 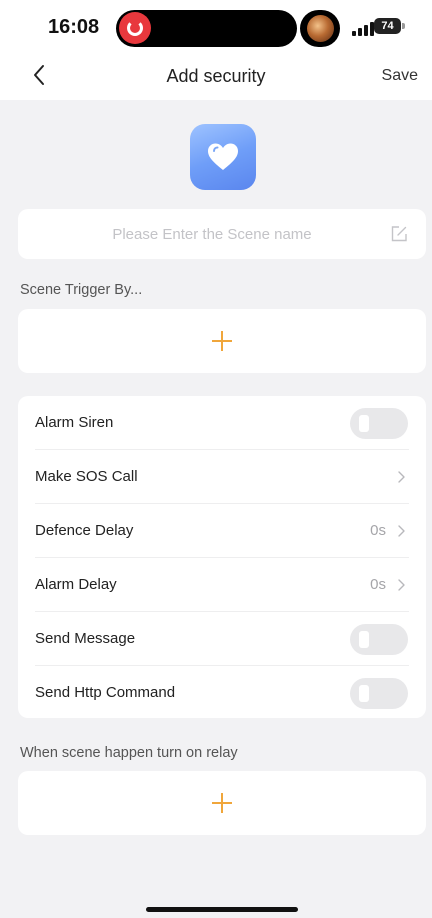 I want to click on top-bar: 16:08 74 Add security Save, so click(x=216, y=50).